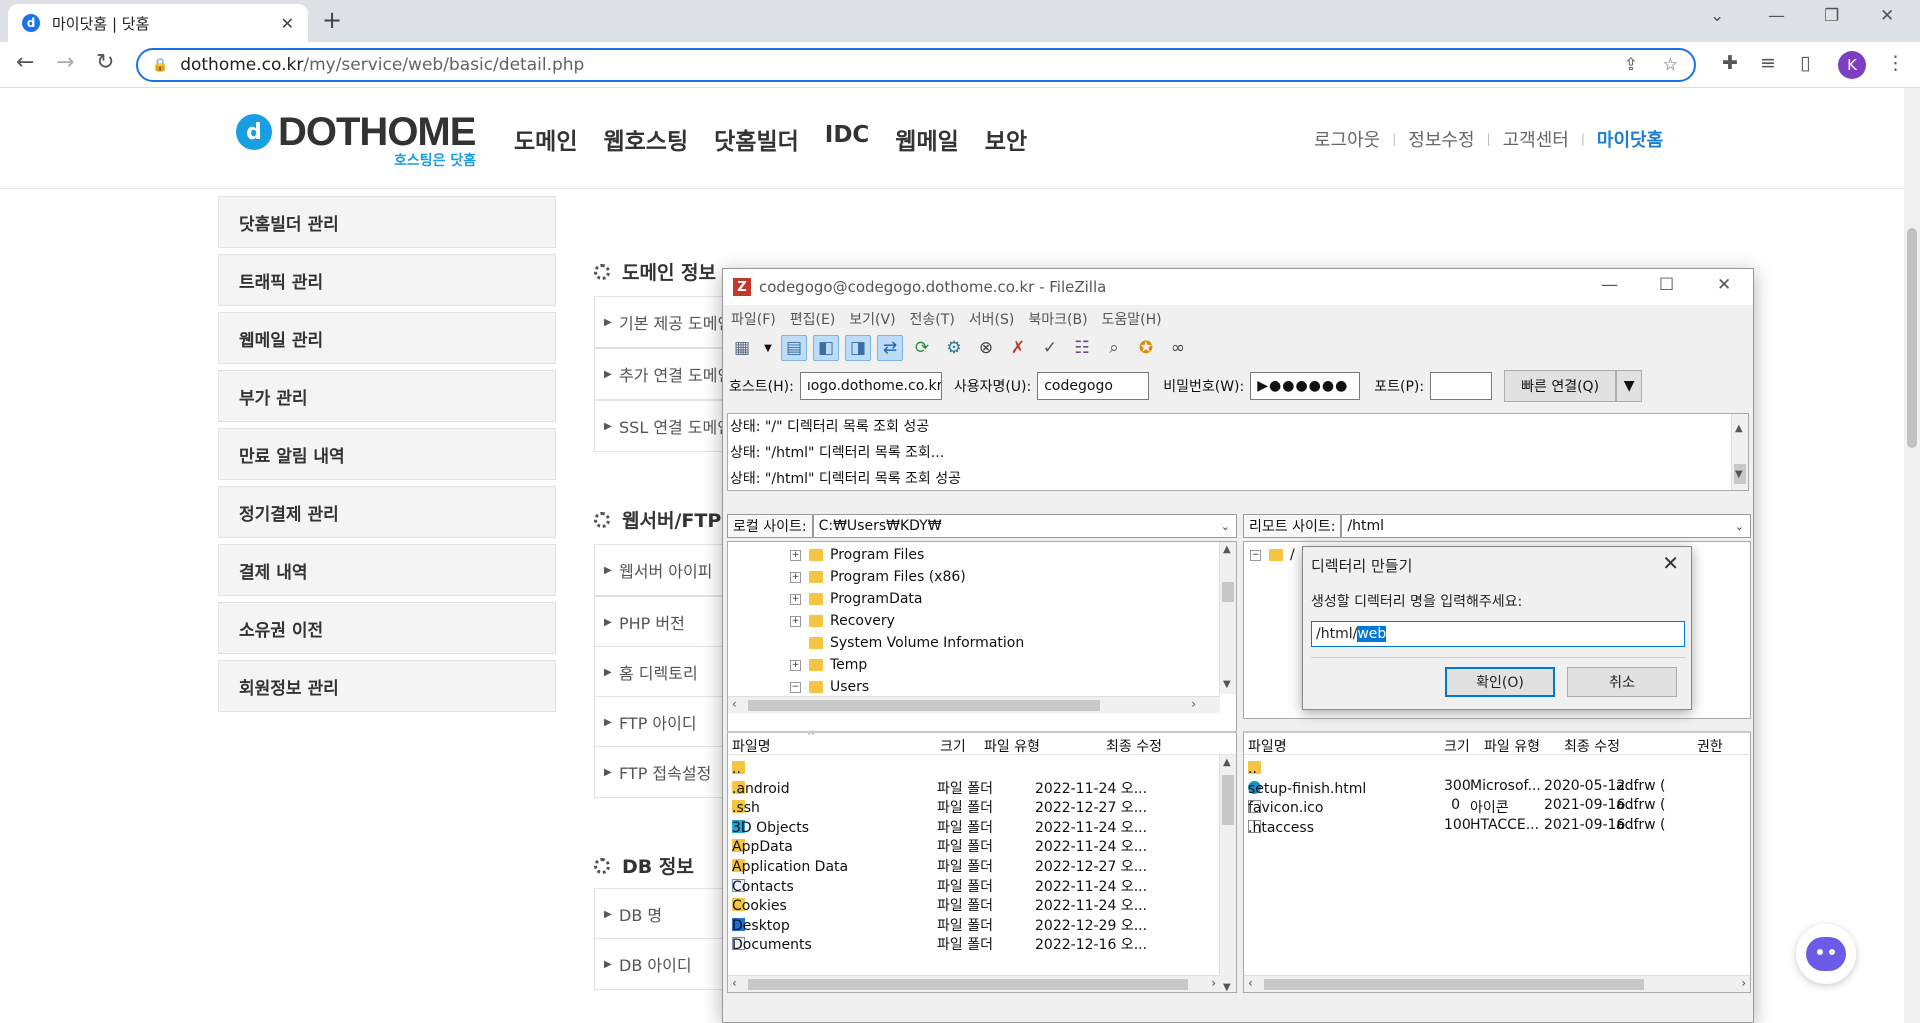 Image resolution: width=1920 pixels, height=1023 pixels. I want to click on side-item-addons: 부가 관리, so click(387, 396).